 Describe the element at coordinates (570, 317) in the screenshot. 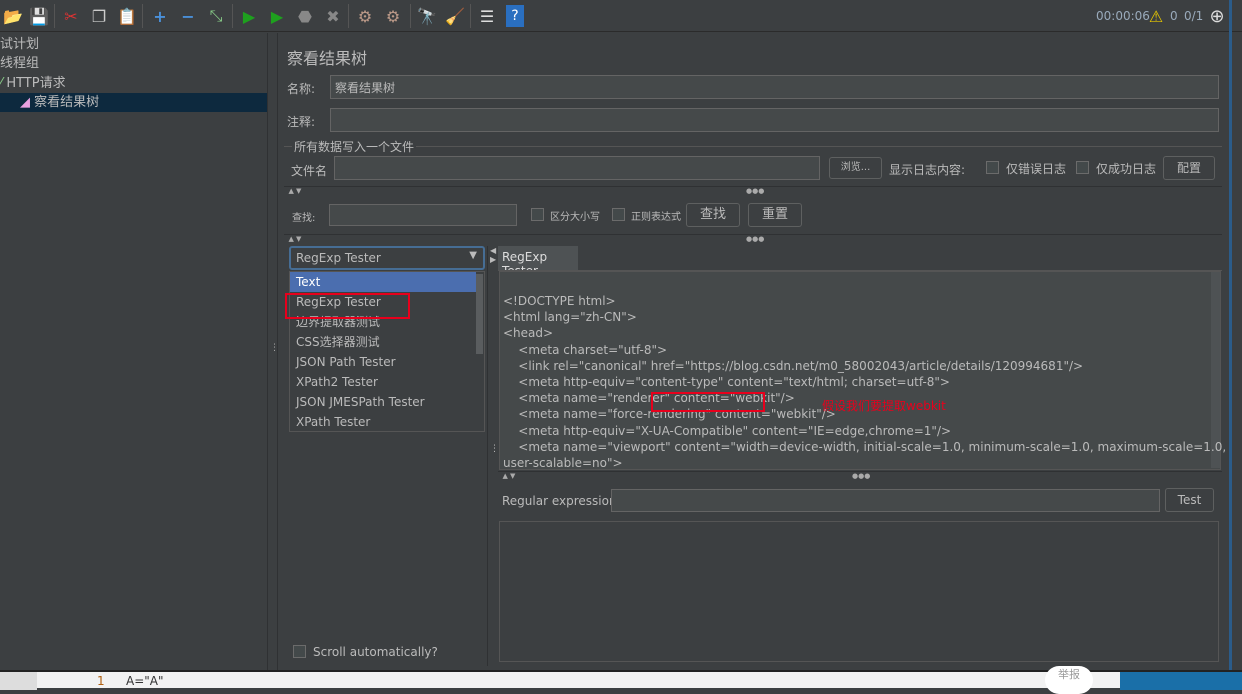

I see `response-line: <html lang="zh-CN">` at that location.